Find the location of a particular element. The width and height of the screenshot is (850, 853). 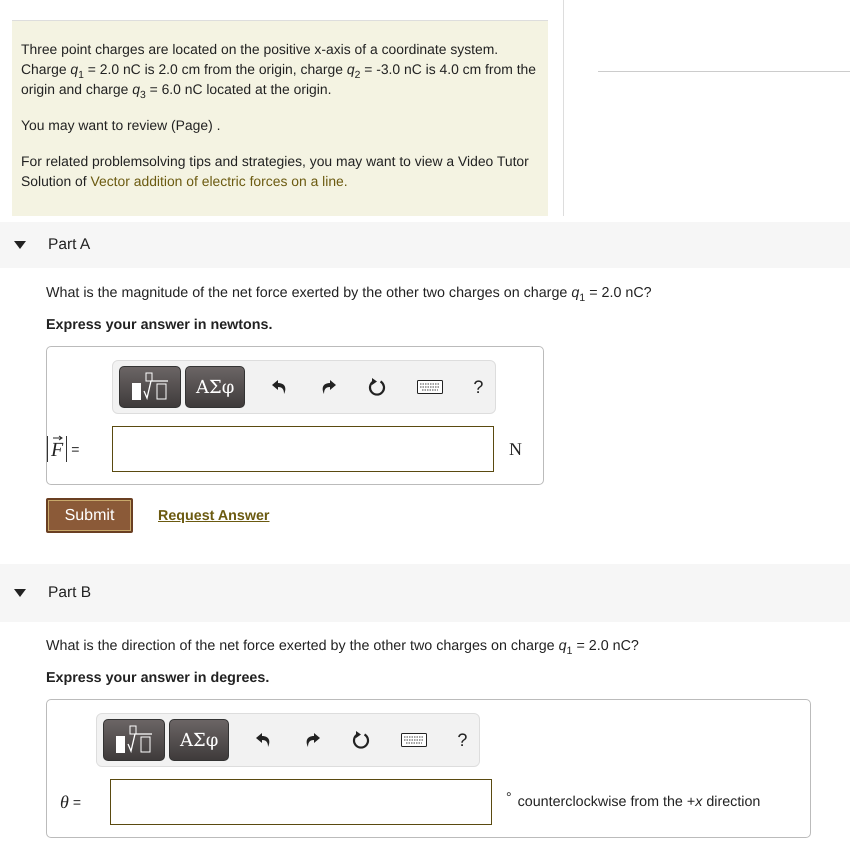

tip-text: For related problemsolving tips and strategies, you may want to view a Video Tutor Solution of Vector addition of electric forces on a line. is located at coordinates (275, 171).